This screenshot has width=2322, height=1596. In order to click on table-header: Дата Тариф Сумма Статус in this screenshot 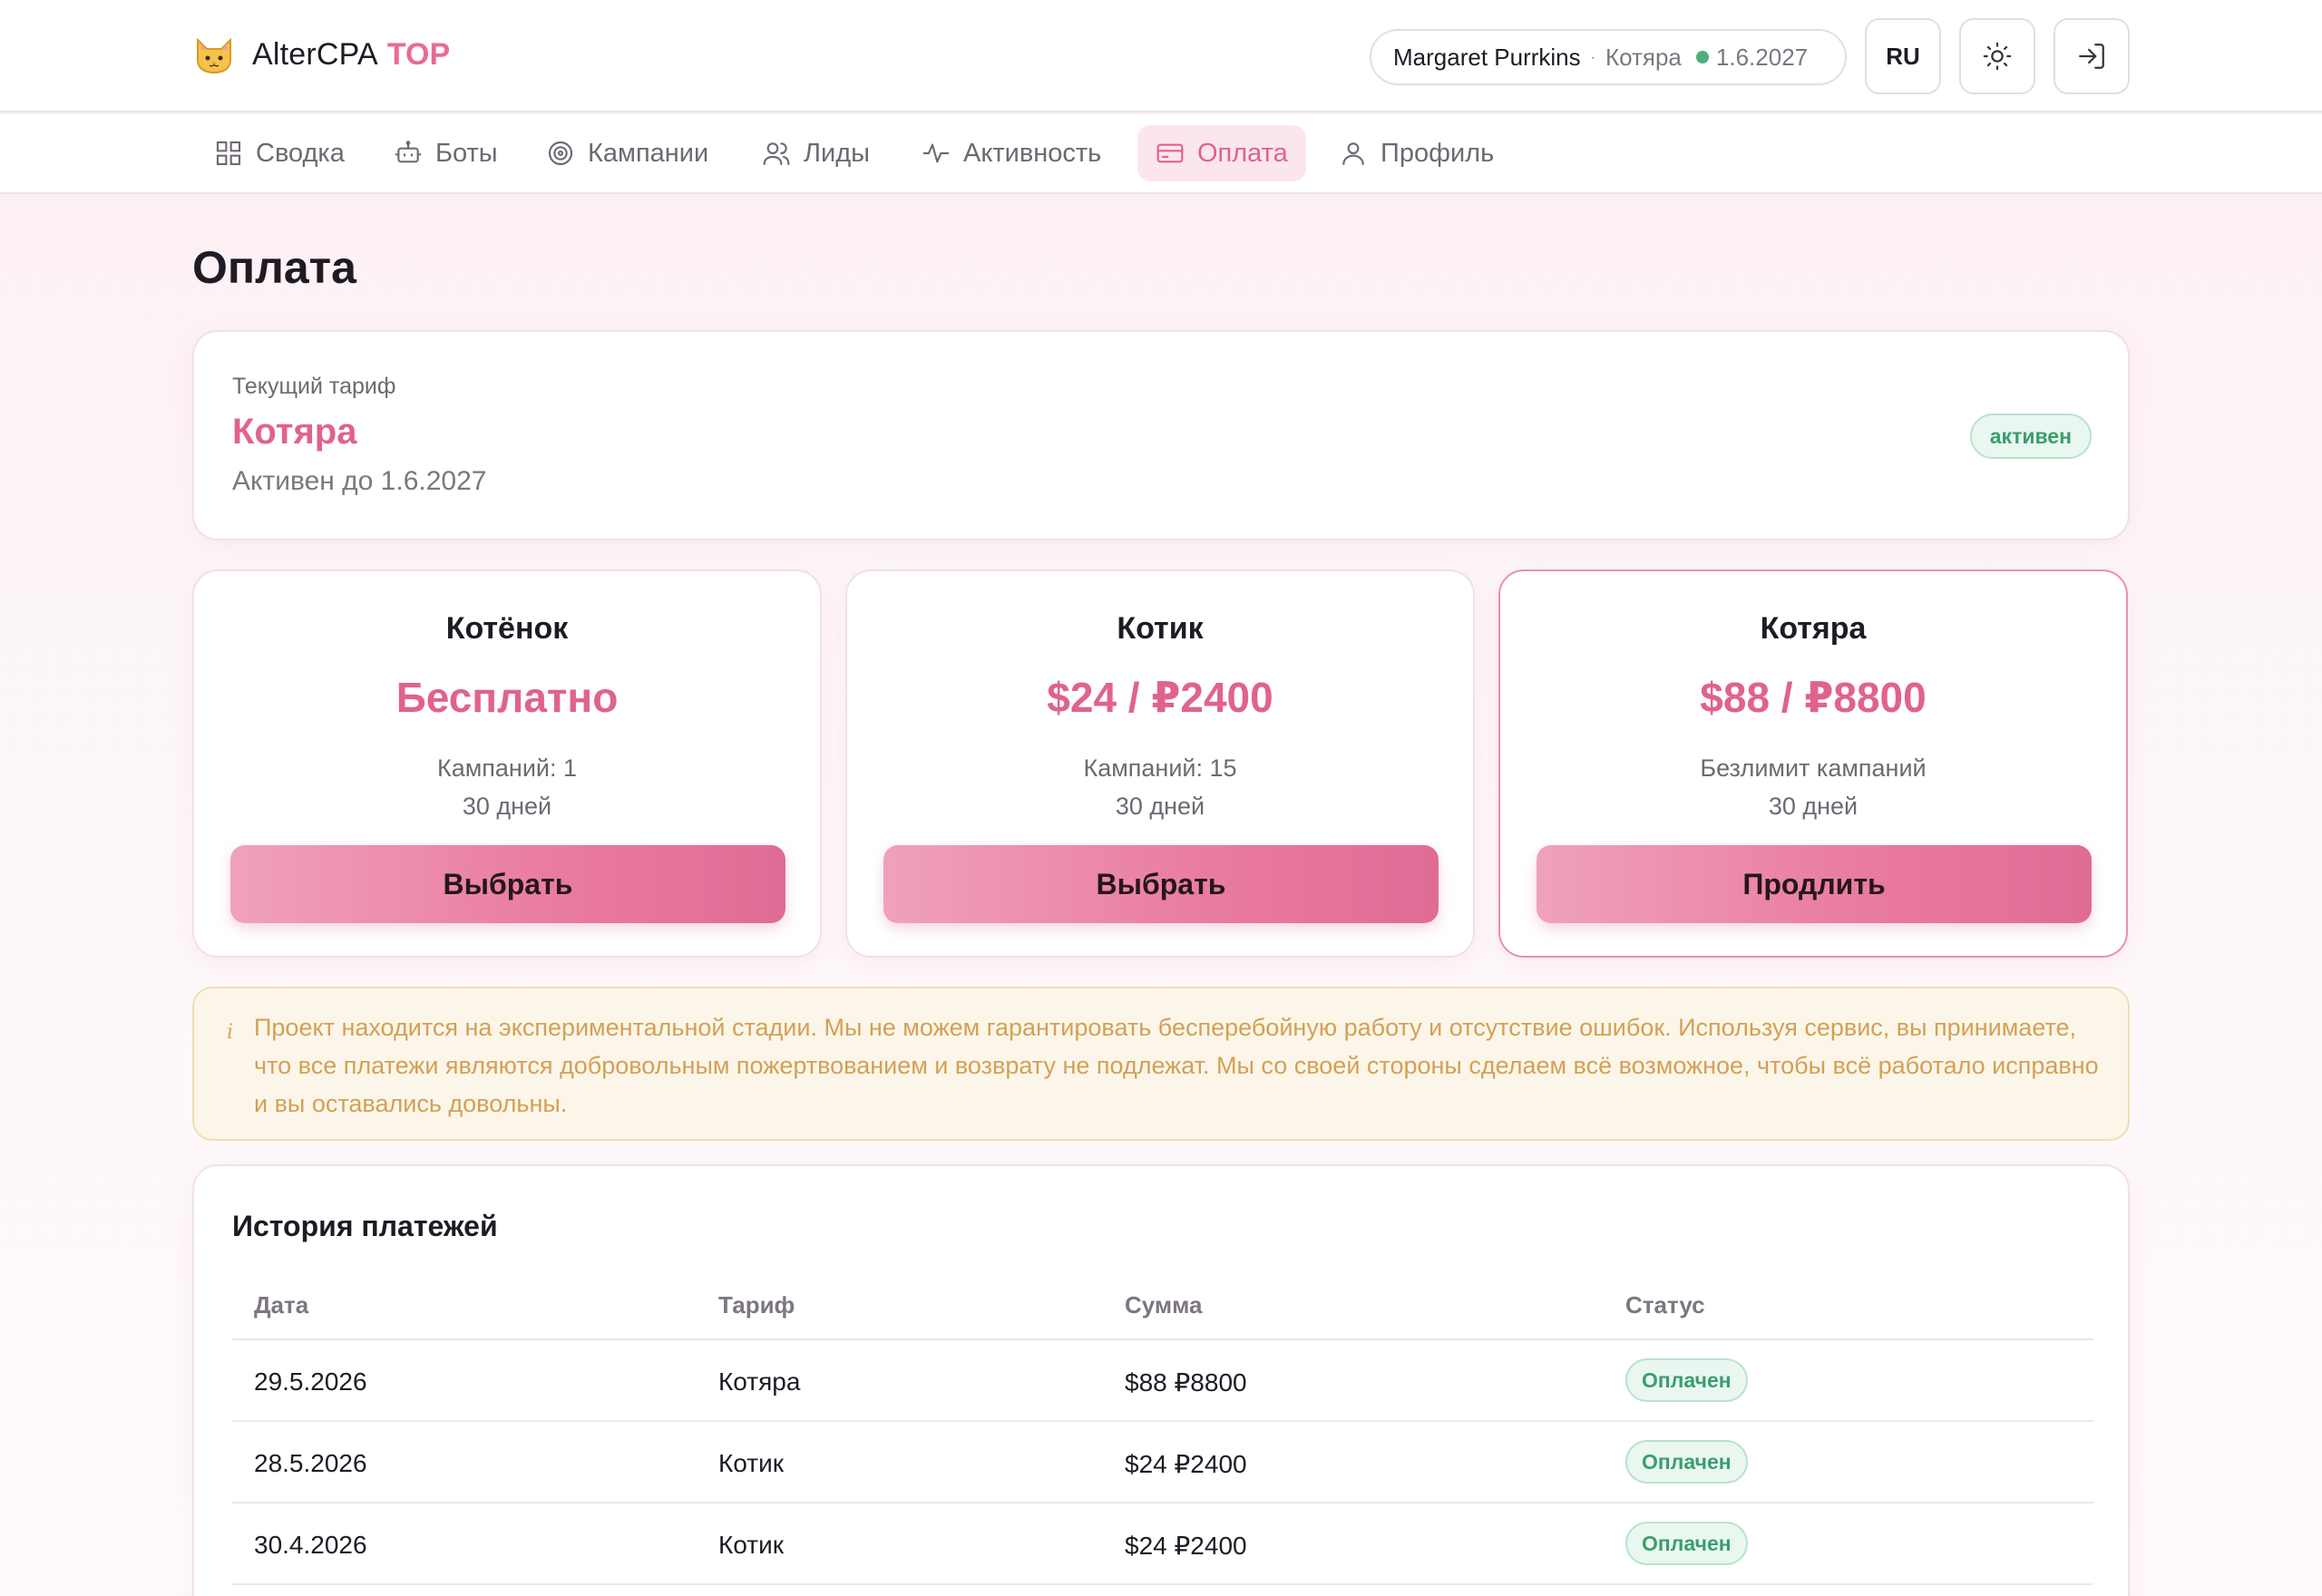, I will do `click(1162, 1304)`.